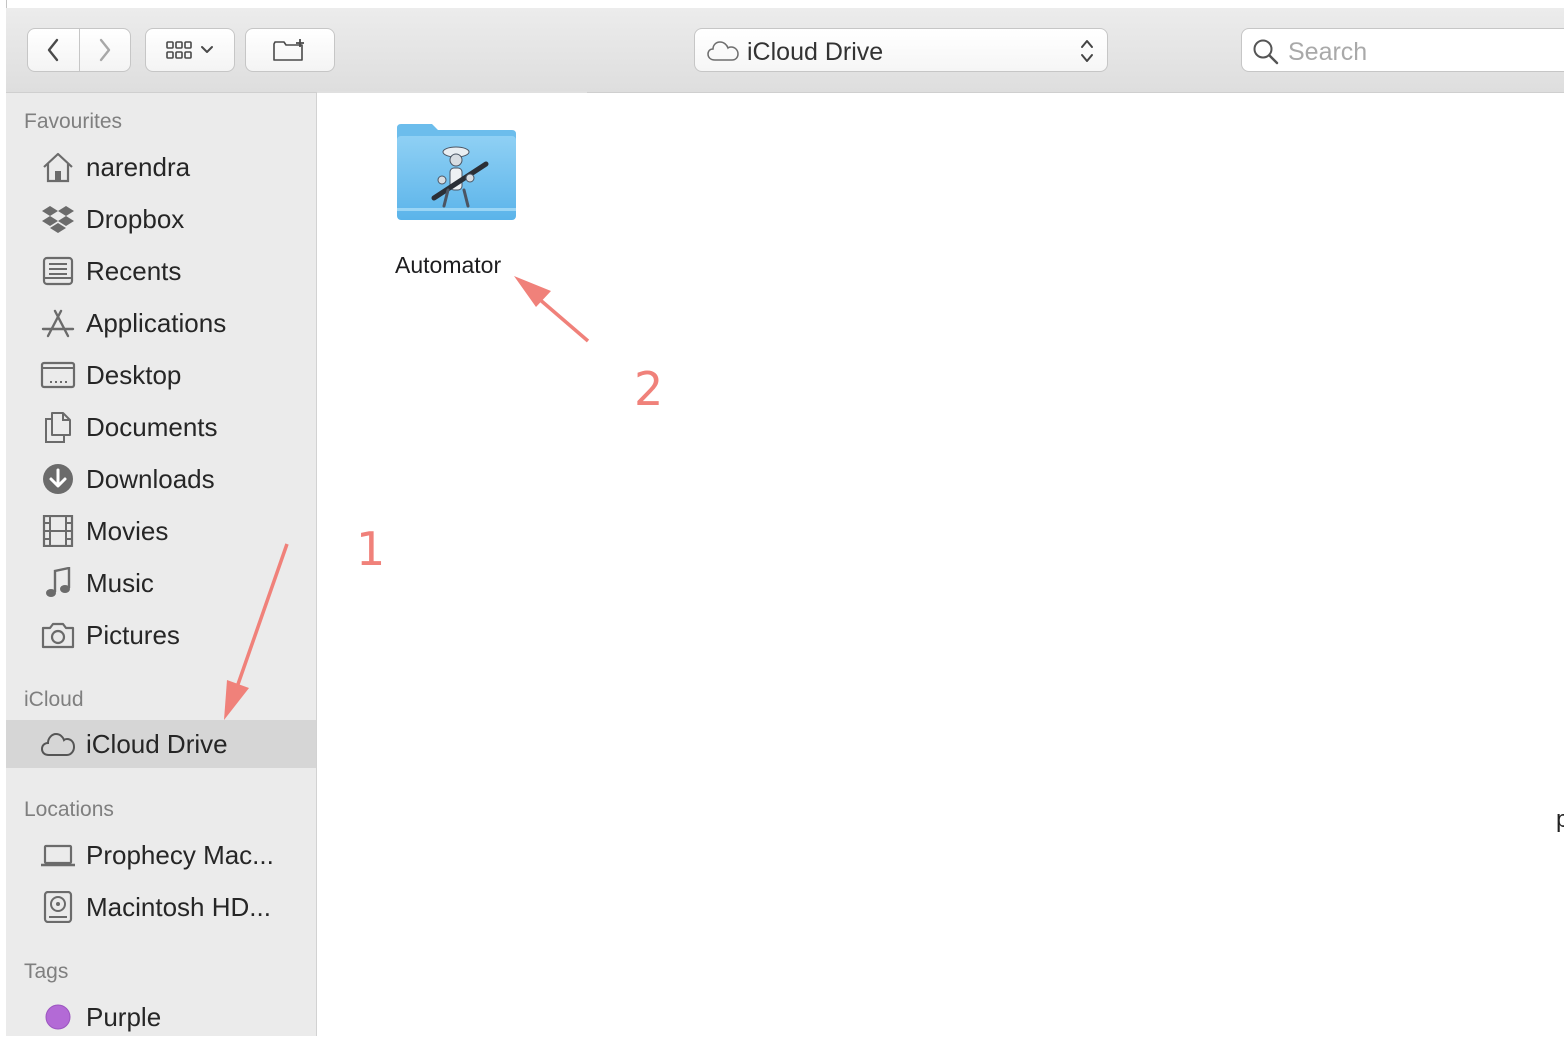 The height and width of the screenshot is (1041, 1564). Describe the element at coordinates (371, 549) in the screenshot. I see `annotation-number-1: 1` at that location.